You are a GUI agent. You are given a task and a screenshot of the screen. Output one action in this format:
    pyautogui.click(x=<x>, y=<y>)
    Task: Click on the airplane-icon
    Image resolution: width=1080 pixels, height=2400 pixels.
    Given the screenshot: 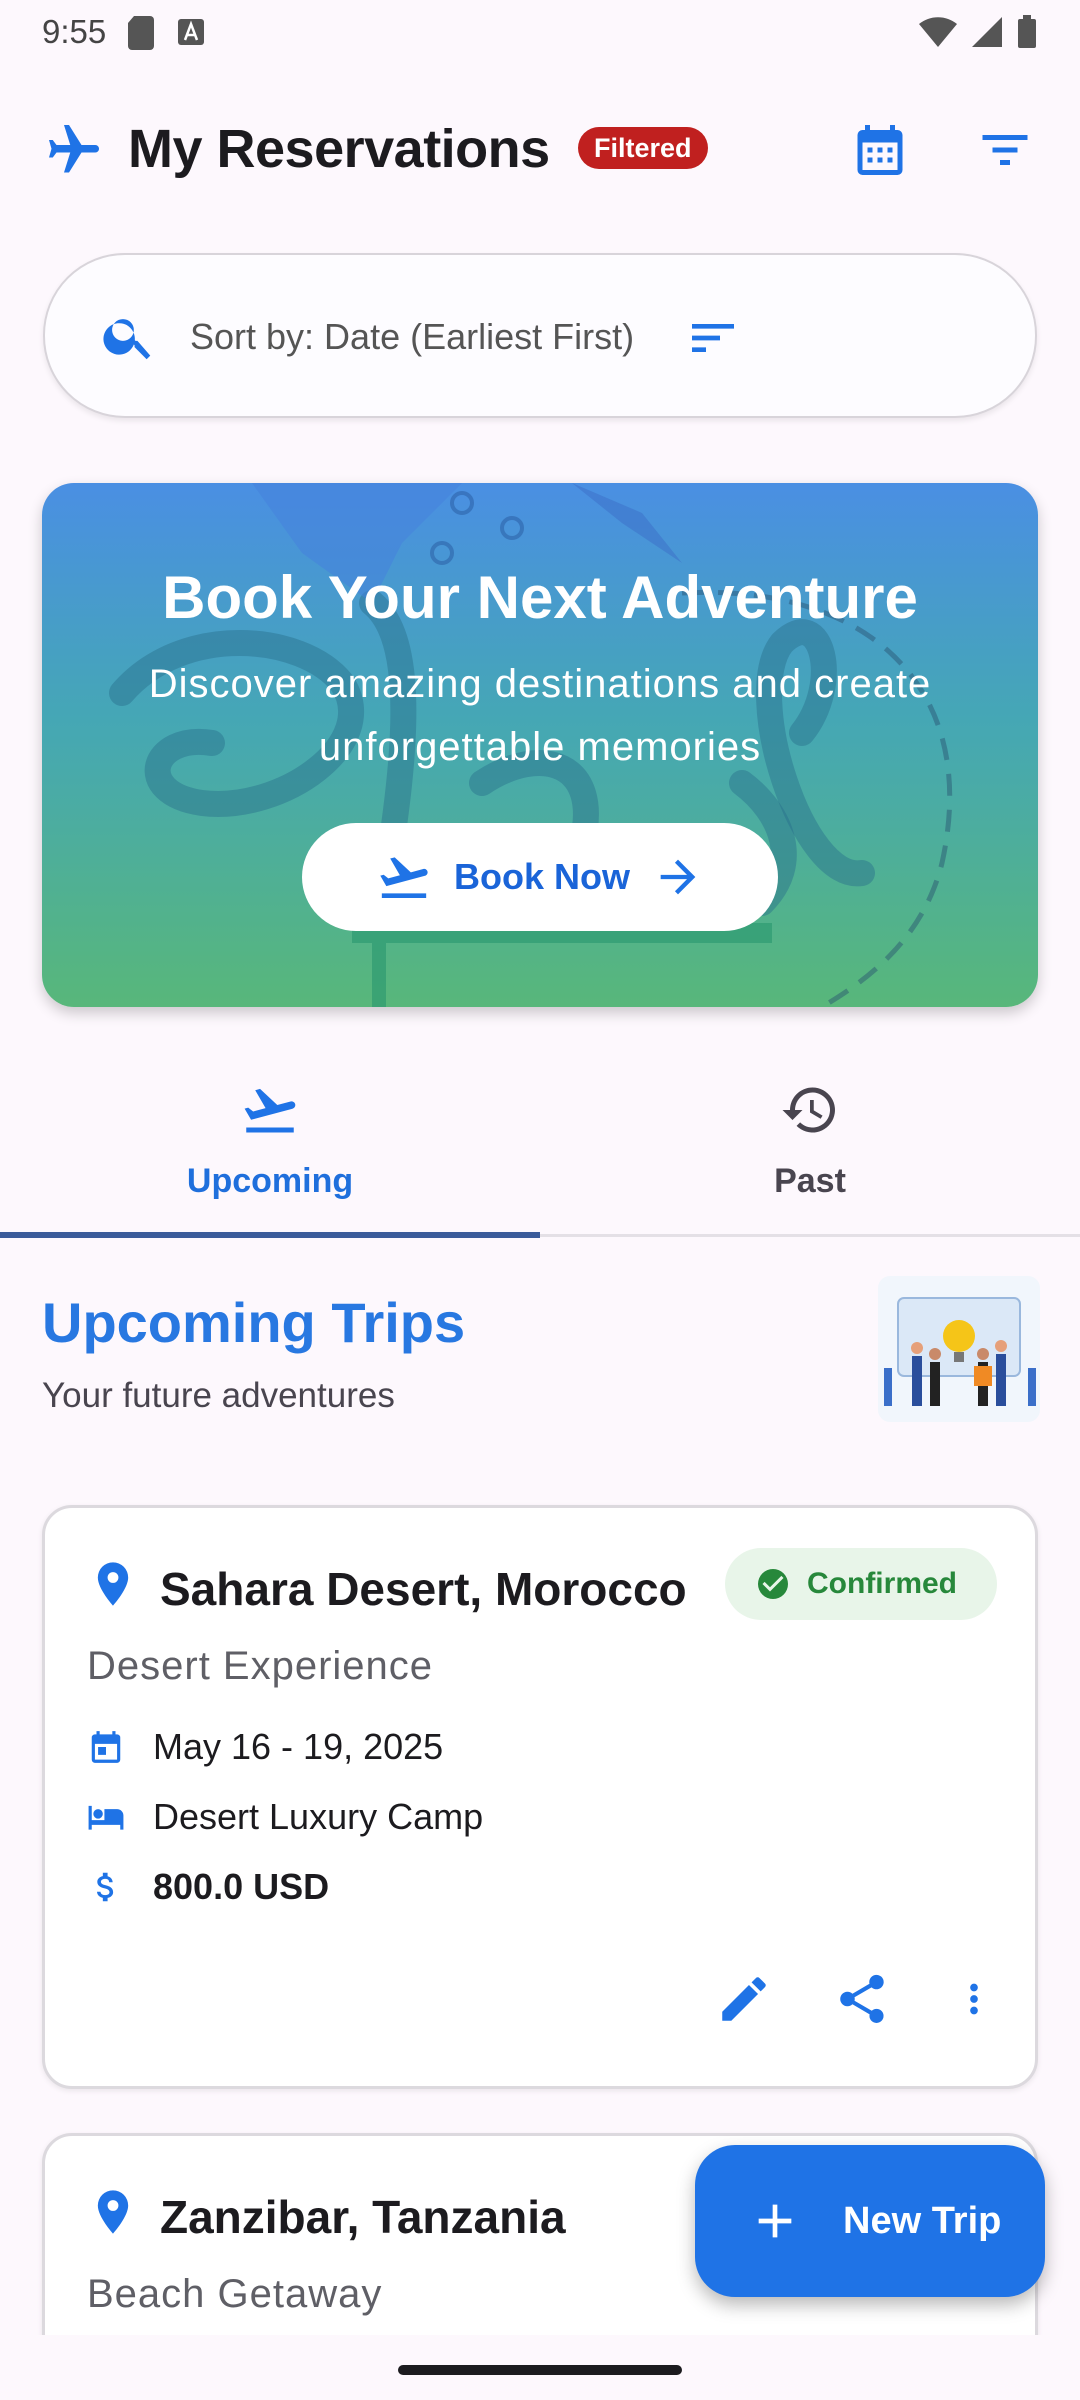 What is the action you would take?
    pyautogui.click(x=74, y=149)
    